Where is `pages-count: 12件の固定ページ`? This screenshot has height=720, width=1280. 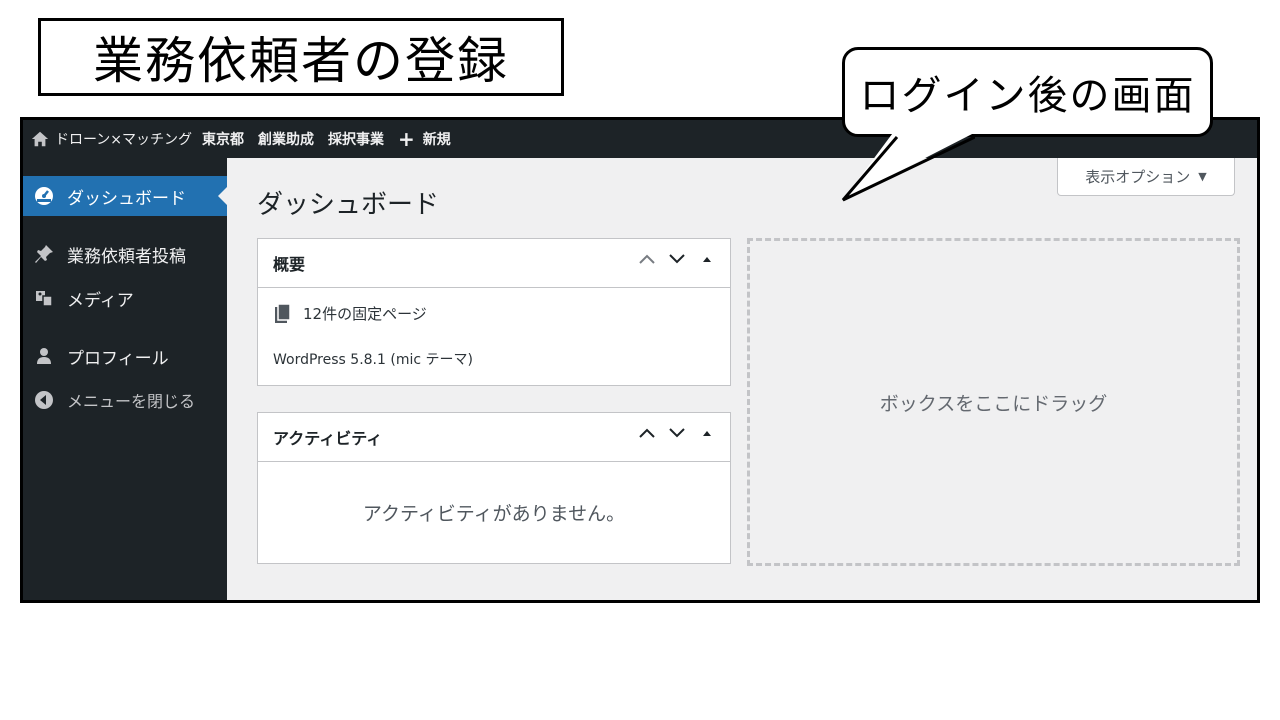 pages-count: 12件の固定ページ is located at coordinates (365, 314).